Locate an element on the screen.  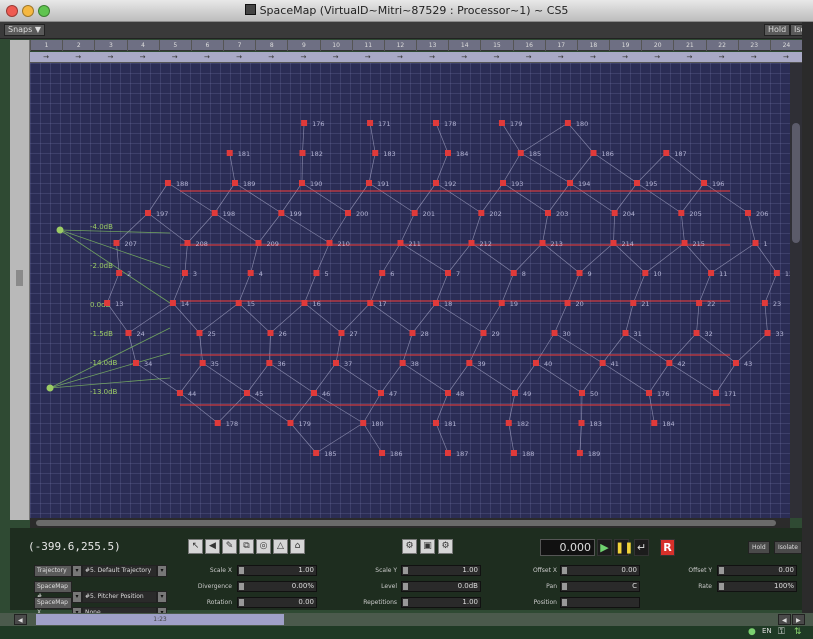
channel-header: 2 is located at coordinates (78, 45).